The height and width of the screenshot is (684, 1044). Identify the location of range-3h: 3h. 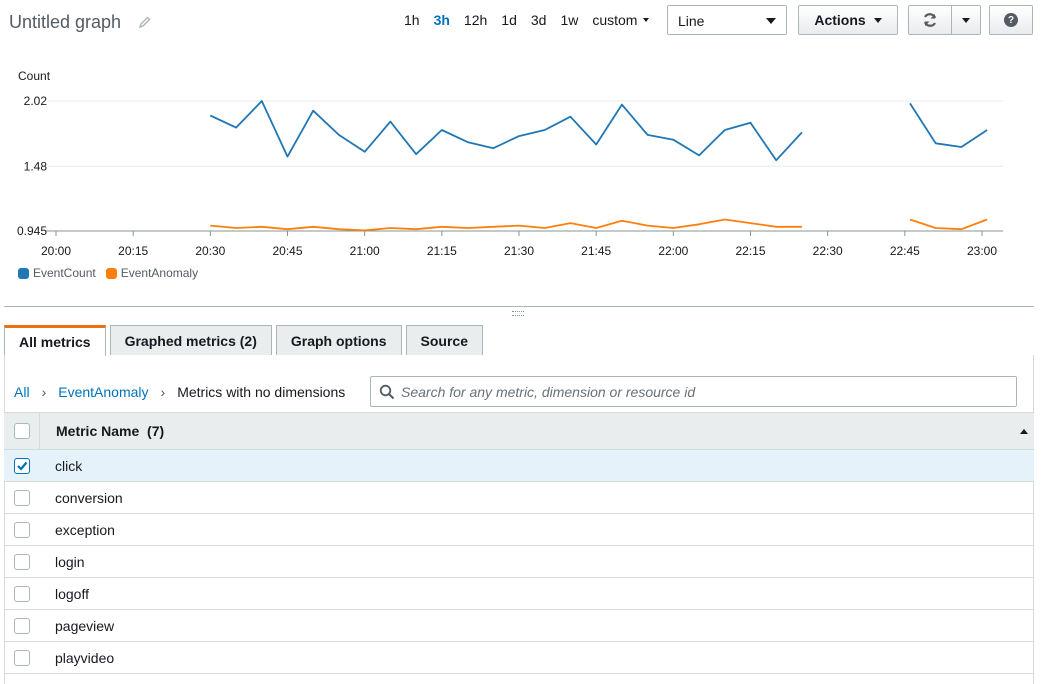
(442, 20).